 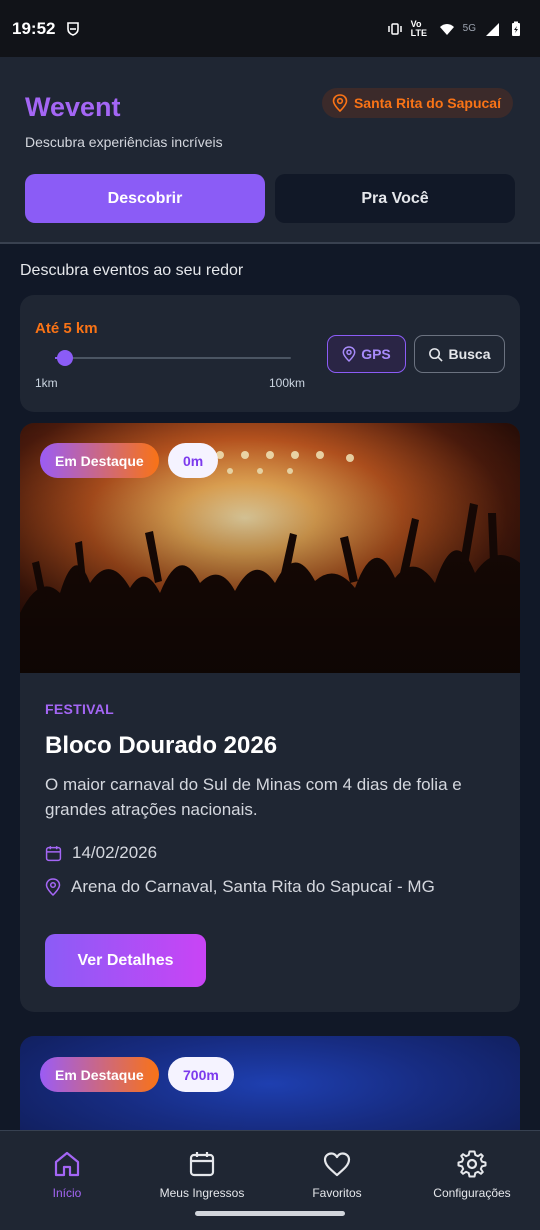 I want to click on nav-label: Configurações, so click(x=472, y=1193).